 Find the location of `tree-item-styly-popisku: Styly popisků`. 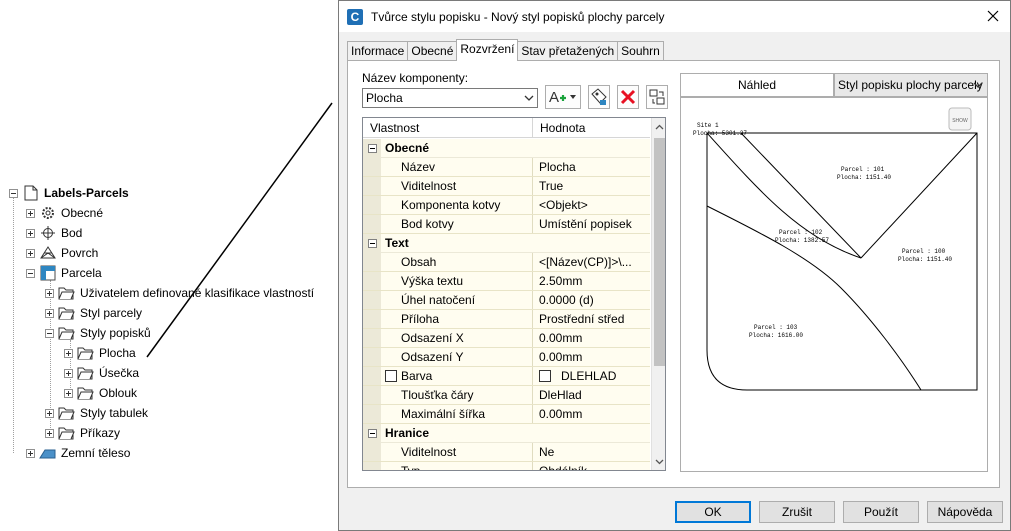

tree-item-styly-popisku: Styly popisků is located at coordinates (98, 333).